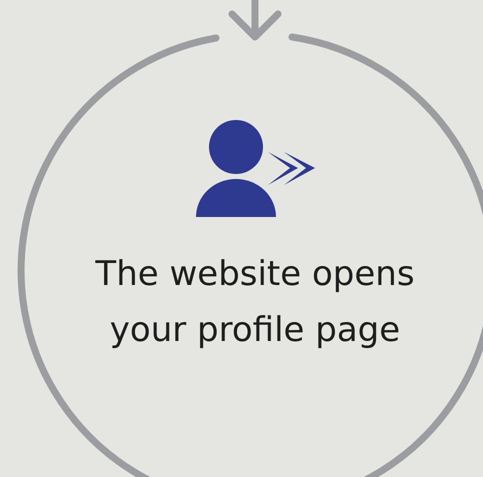 The image size is (483, 477). What do you see at coordinates (291, 168) in the screenshot?
I see `double-chevron-icon` at bounding box center [291, 168].